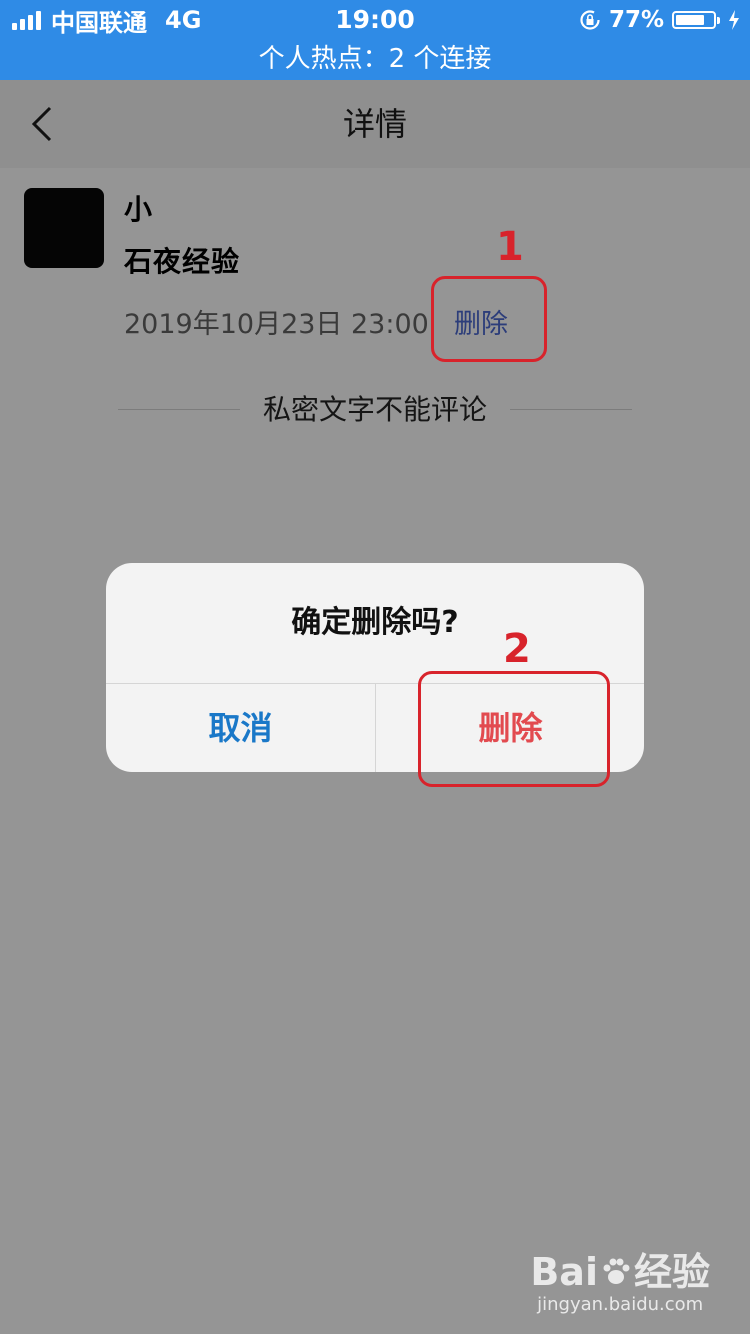 This screenshot has width=750, height=1334. What do you see at coordinates (636, 20) in the screenshot?
I see `battery-percent: 77%` at bounding box center [636, 20].